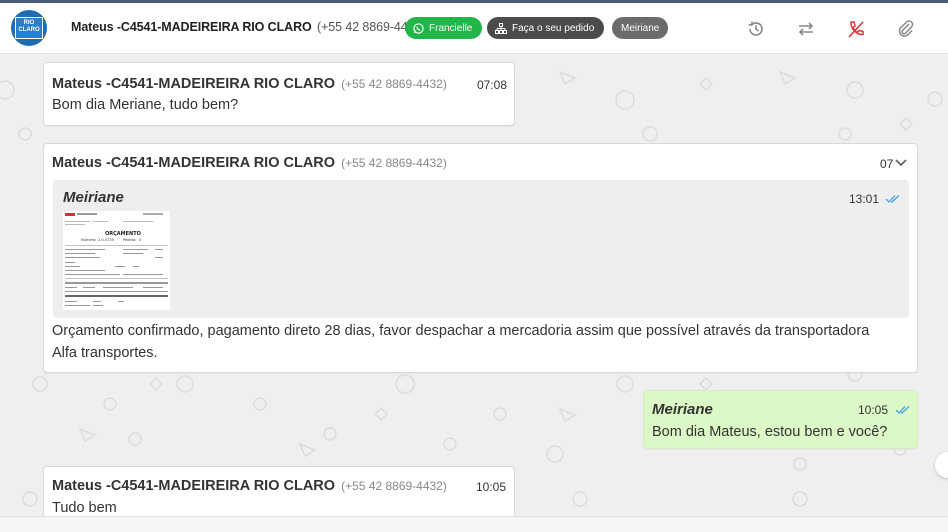 The width and height of the screenshot is (948, 532). Describe the element at coordinates (770, 432) in the screenshot. I see `message-text: Bom dia Mateus, estou bem e você?` at that location.